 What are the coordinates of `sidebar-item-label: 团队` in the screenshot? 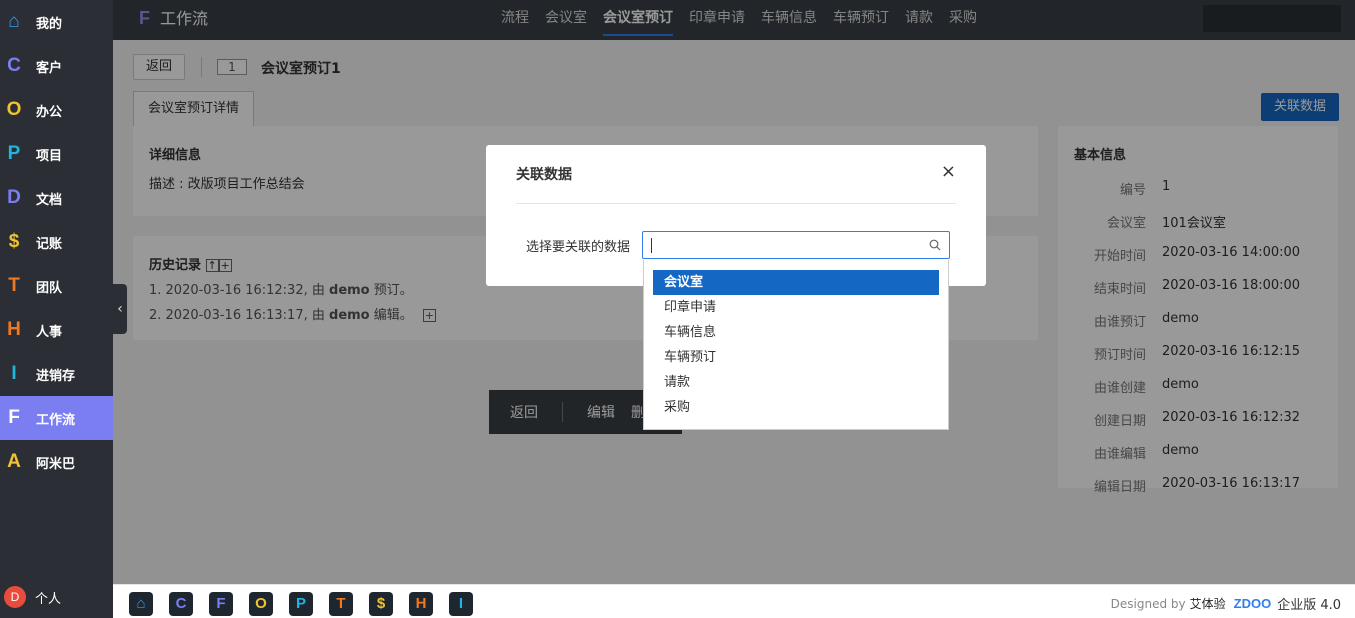 It's located at (49, 288).